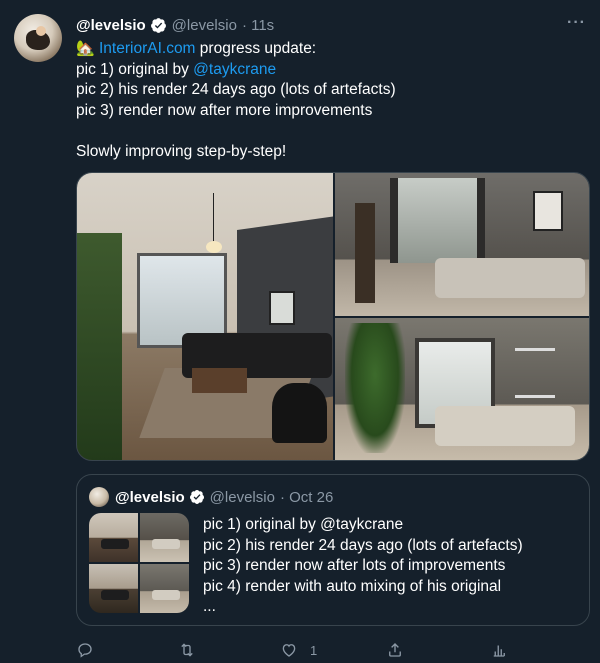 The height and width of the screenshot is (663, 600). What do you see at coordinates (150, 497) in the screenshot?
I see `quoted-author-name: @levelsio` at bounding box center [150, 497].